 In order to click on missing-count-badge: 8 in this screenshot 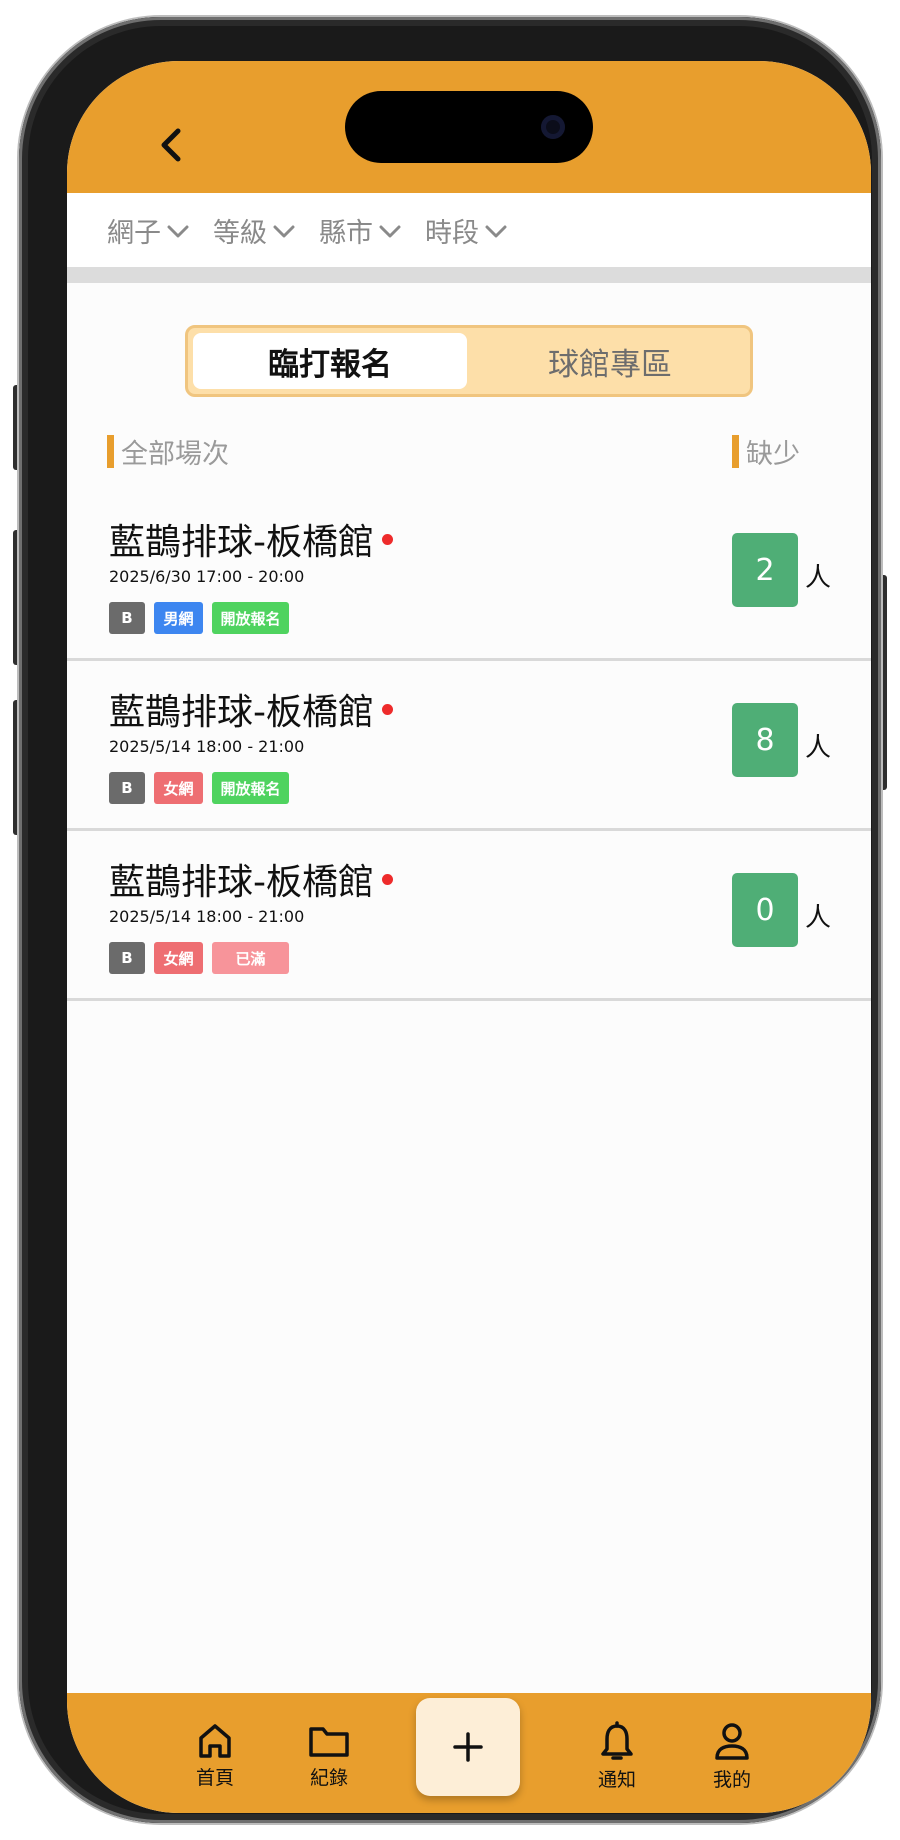, I will do `click(765, 740)`.